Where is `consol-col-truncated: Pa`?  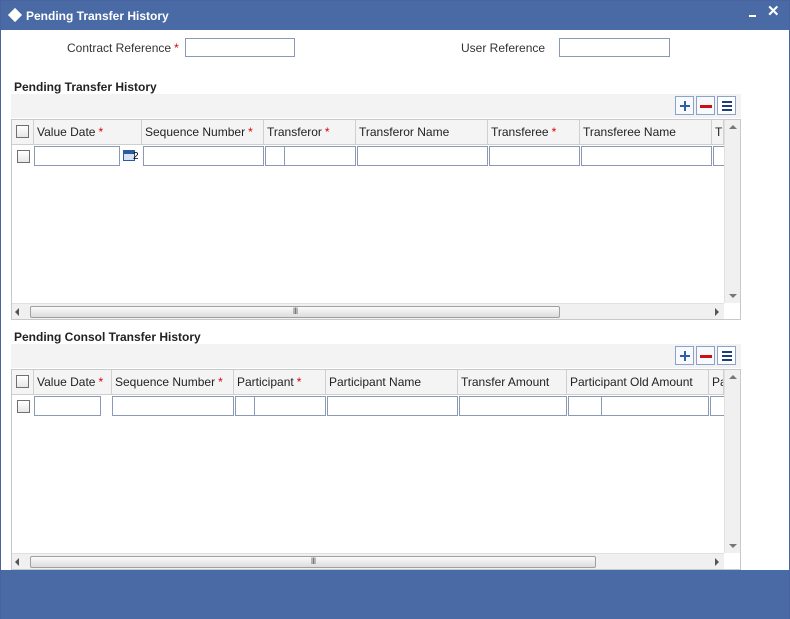
consol-col-truncated: Pa is located at coordinates (716, 382).